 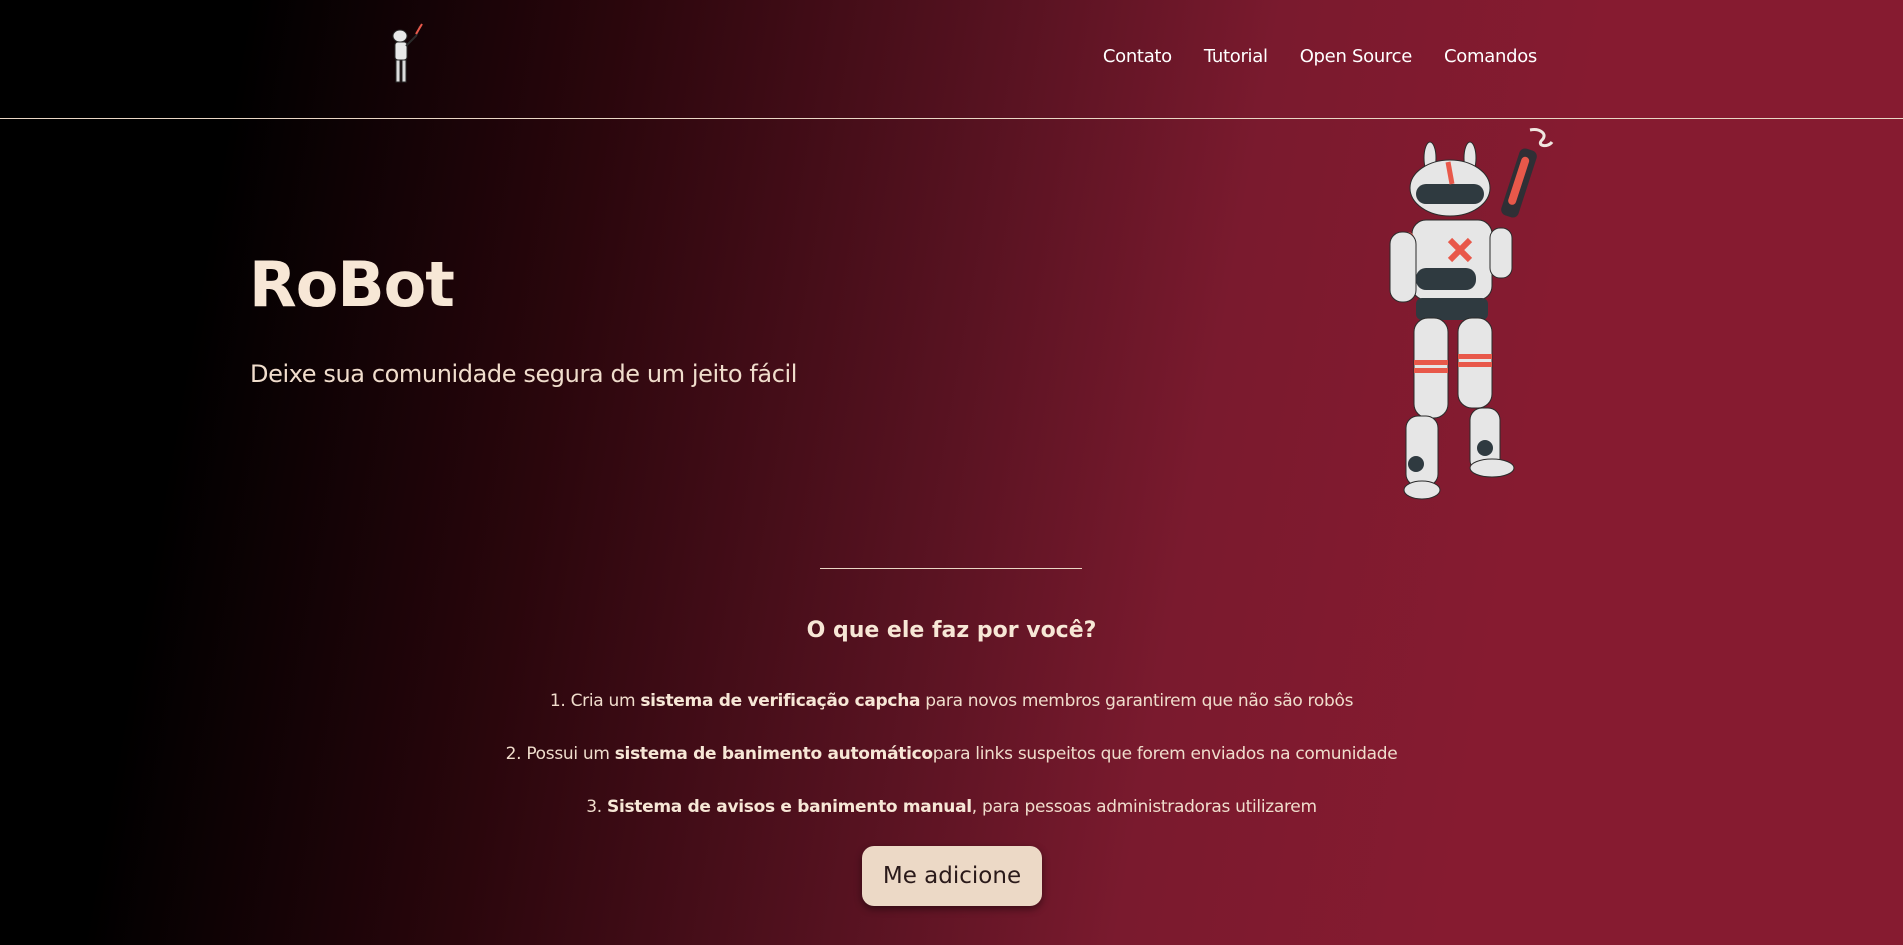 I want to click on site-header: Contato Tutorial Open Source Comandos, so click(x=951, y=59).